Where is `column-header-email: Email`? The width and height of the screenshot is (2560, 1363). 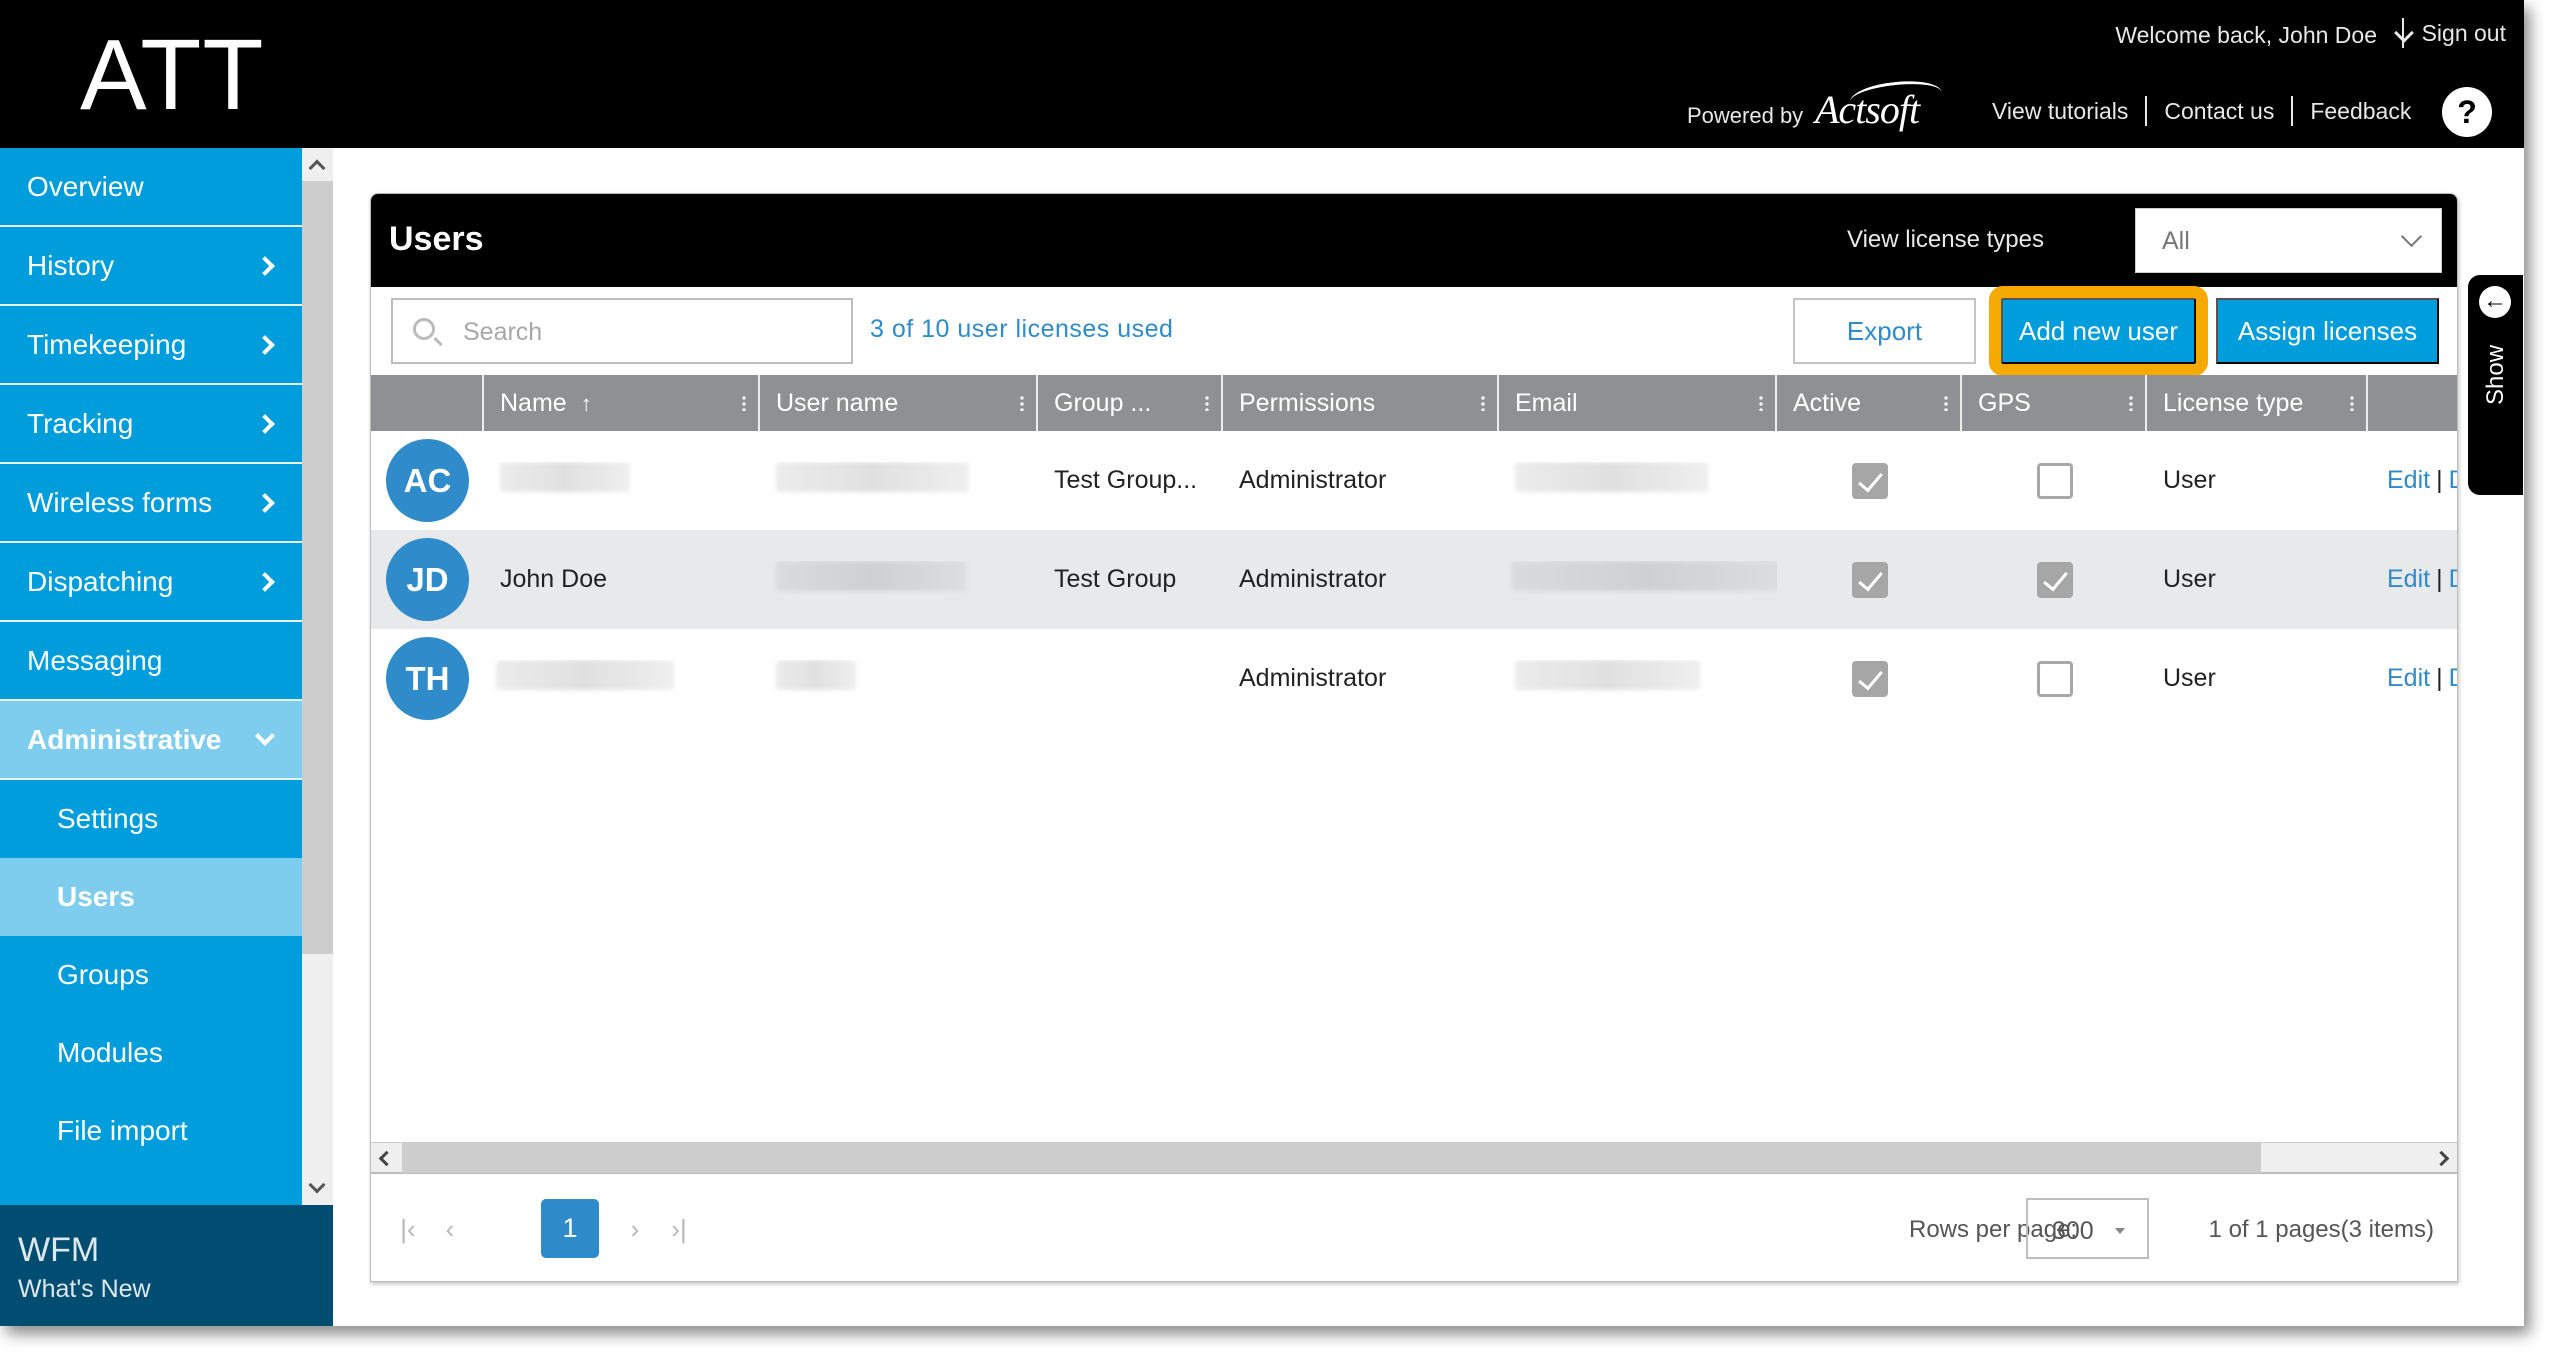
column-header-email: Email is located at coordinates (1638, 403).